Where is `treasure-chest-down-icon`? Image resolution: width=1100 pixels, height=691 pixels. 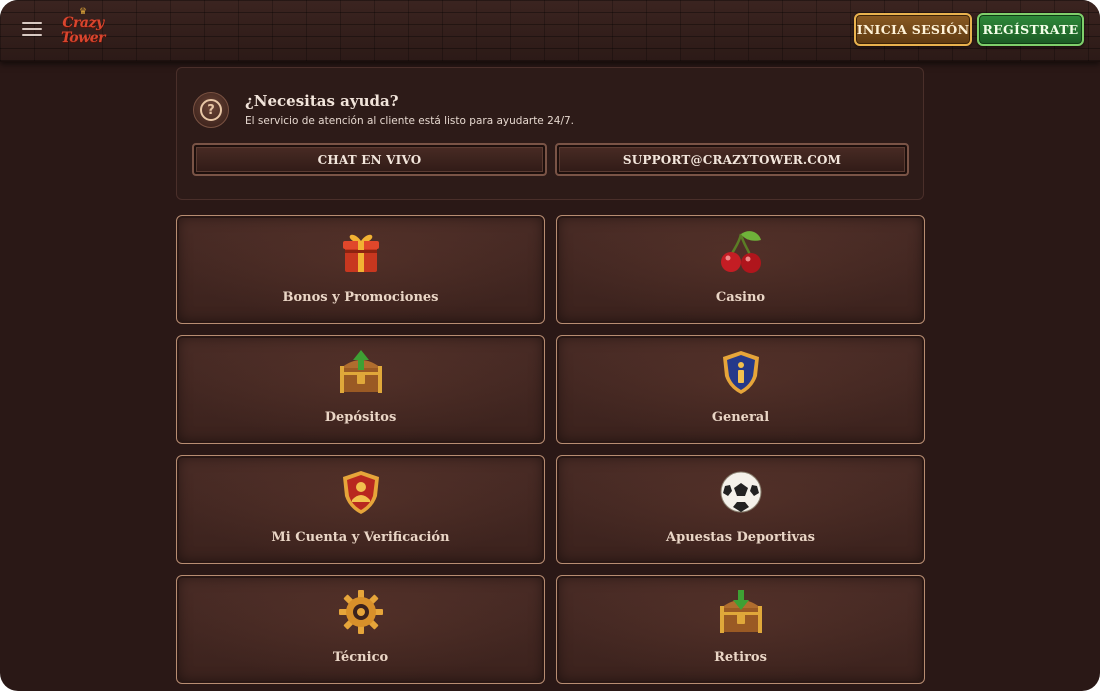 treasure-chest-down-icon is located at coordinates (740, 611).